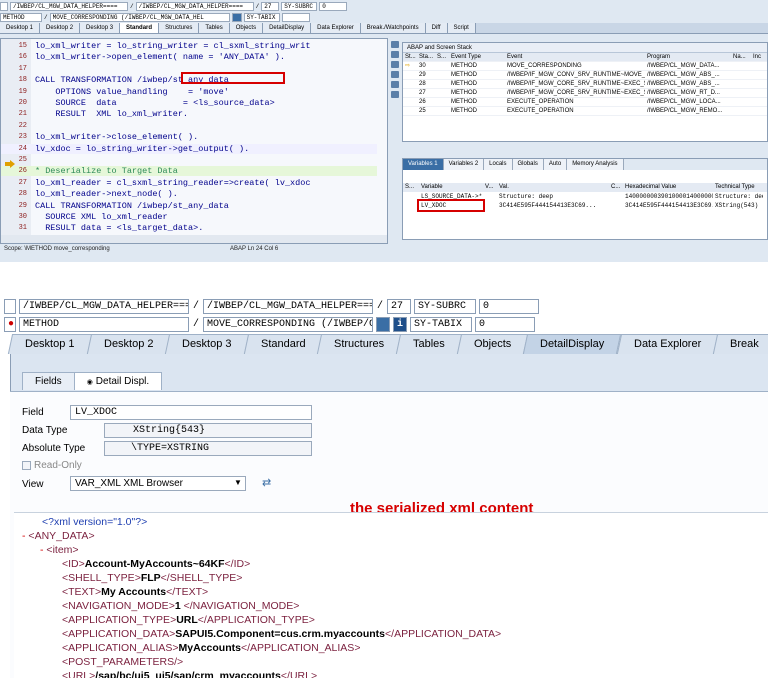 Image resolution: width=768 pixels, height=678 pixels. What do you see at coordinates (191, 412) in the screenshot?
I see `field-input: LV_XDOC` at bounding box center [191, 412].